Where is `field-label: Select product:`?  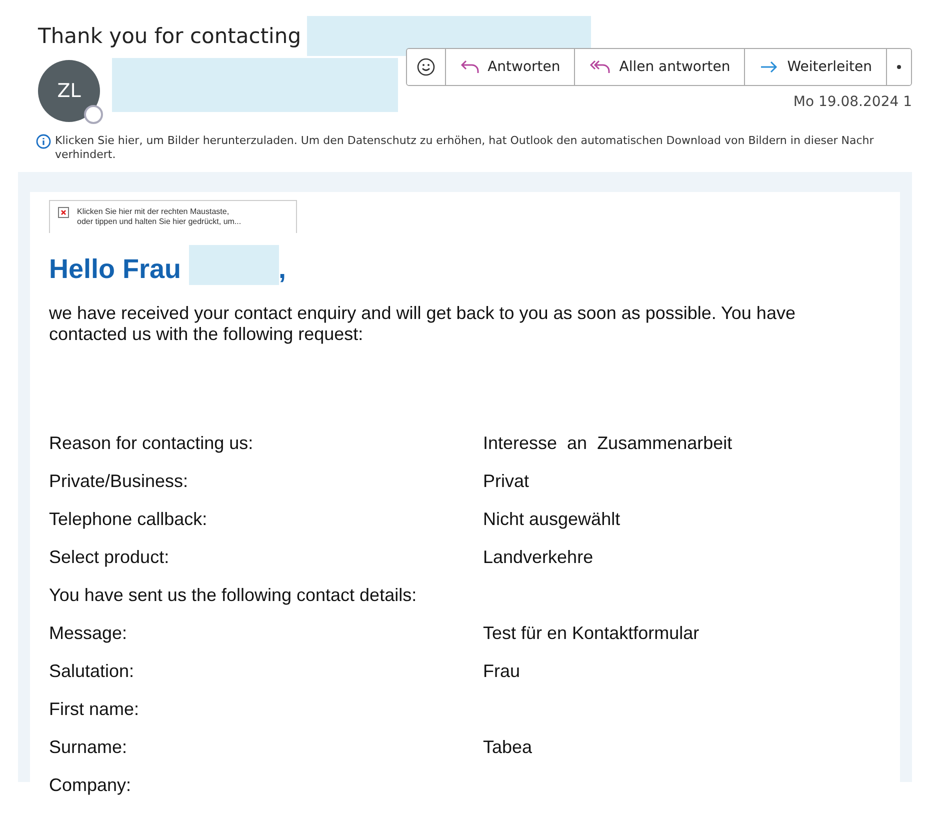 field-label: Select product: is located at coordinates (109, 558).